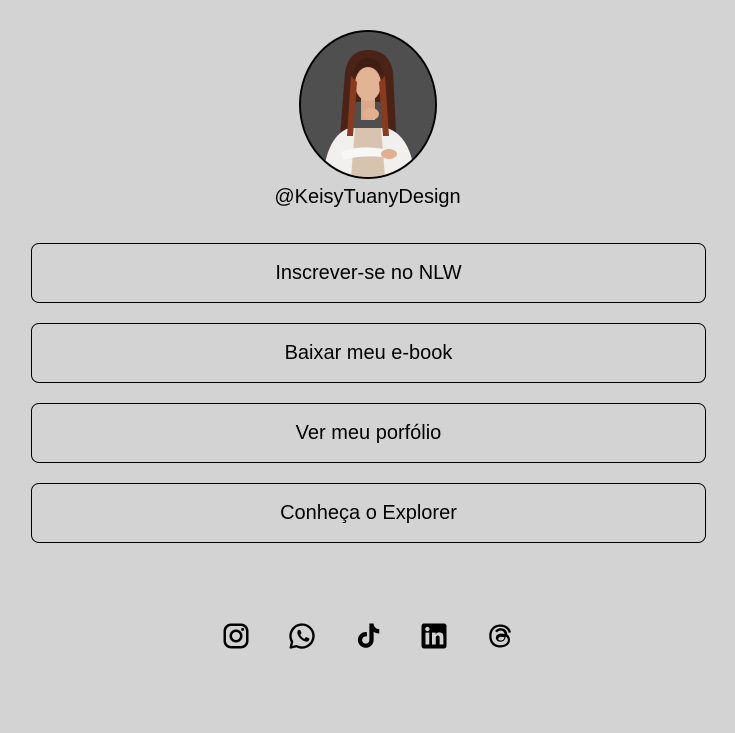 Image resolution: width=735 pixels, height=733 pixels. I want to click on profile-handle: @KeisyTuanyDesign, so click(367, 197).